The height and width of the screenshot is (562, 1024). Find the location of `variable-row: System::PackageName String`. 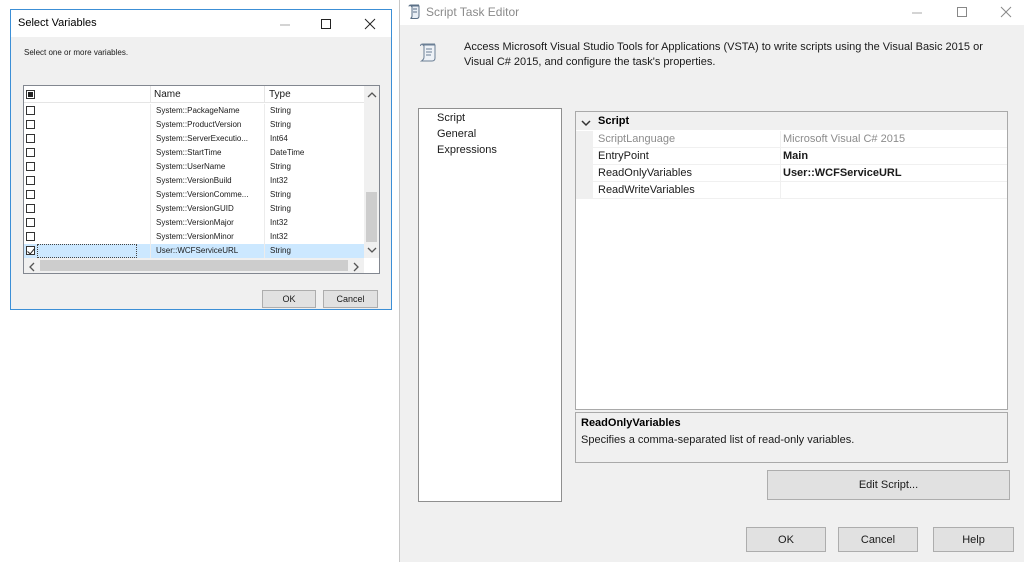

variable-row: System::PackageName String is located at coordinates (194, 111).